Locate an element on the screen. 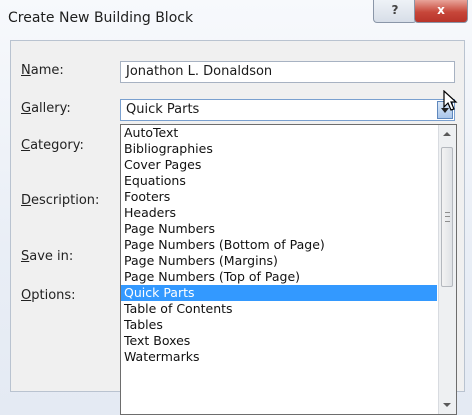 This screenshot has height=415, width=472. gallery-label: Gallery: is located at coordinates (46, 108).